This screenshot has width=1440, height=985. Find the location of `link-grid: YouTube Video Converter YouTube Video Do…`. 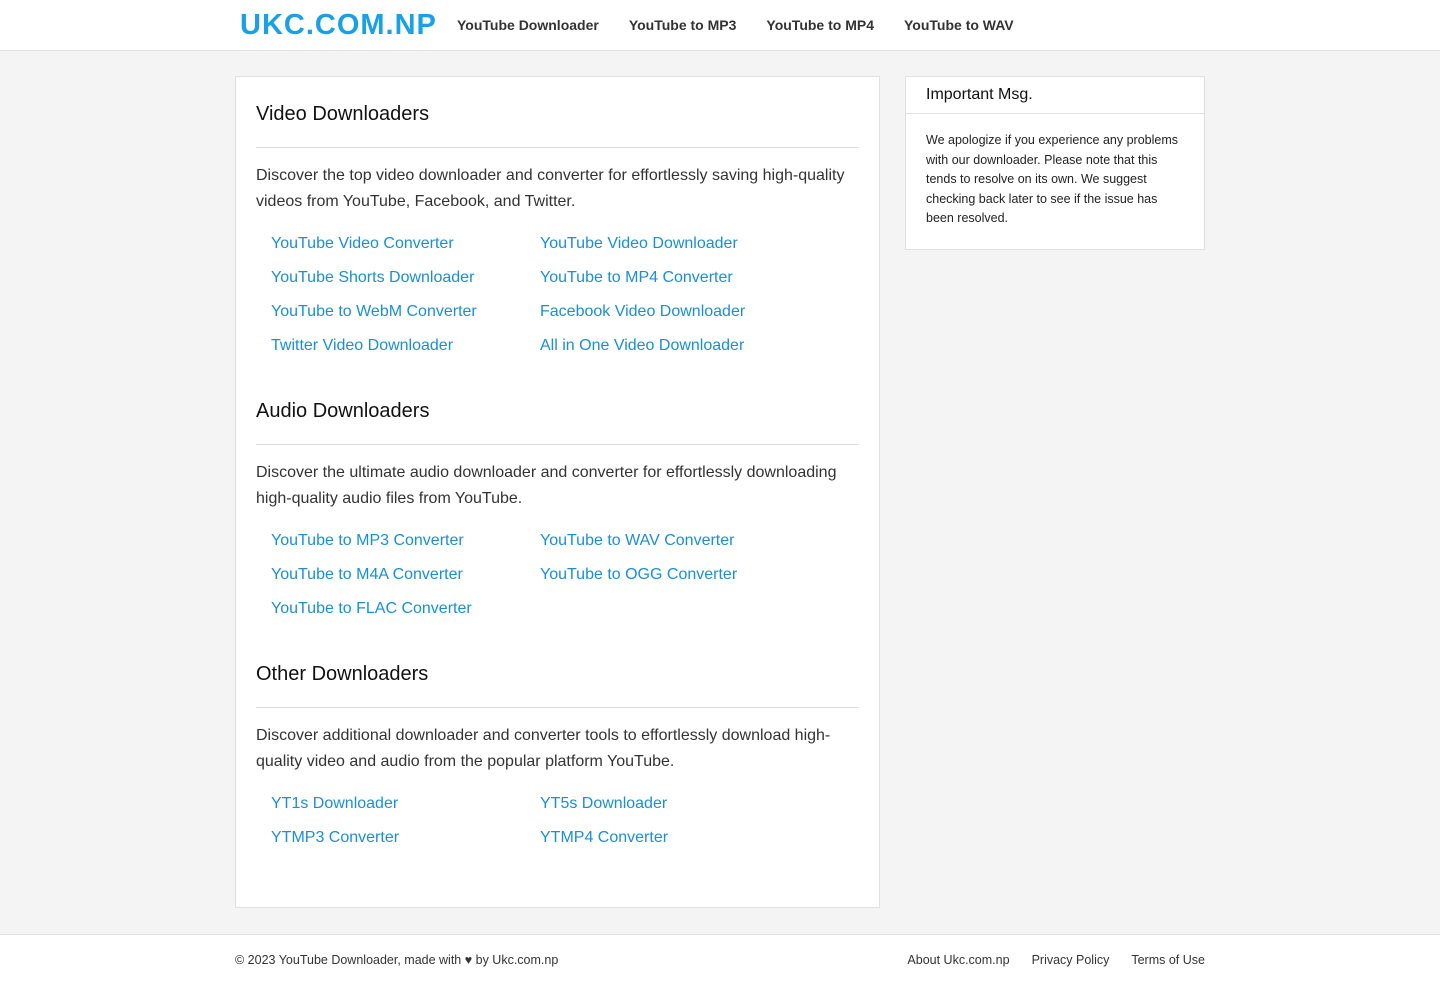

link-grid: YouTube Video Converter YouTube Video Do… is located at coordinates (565, 295).